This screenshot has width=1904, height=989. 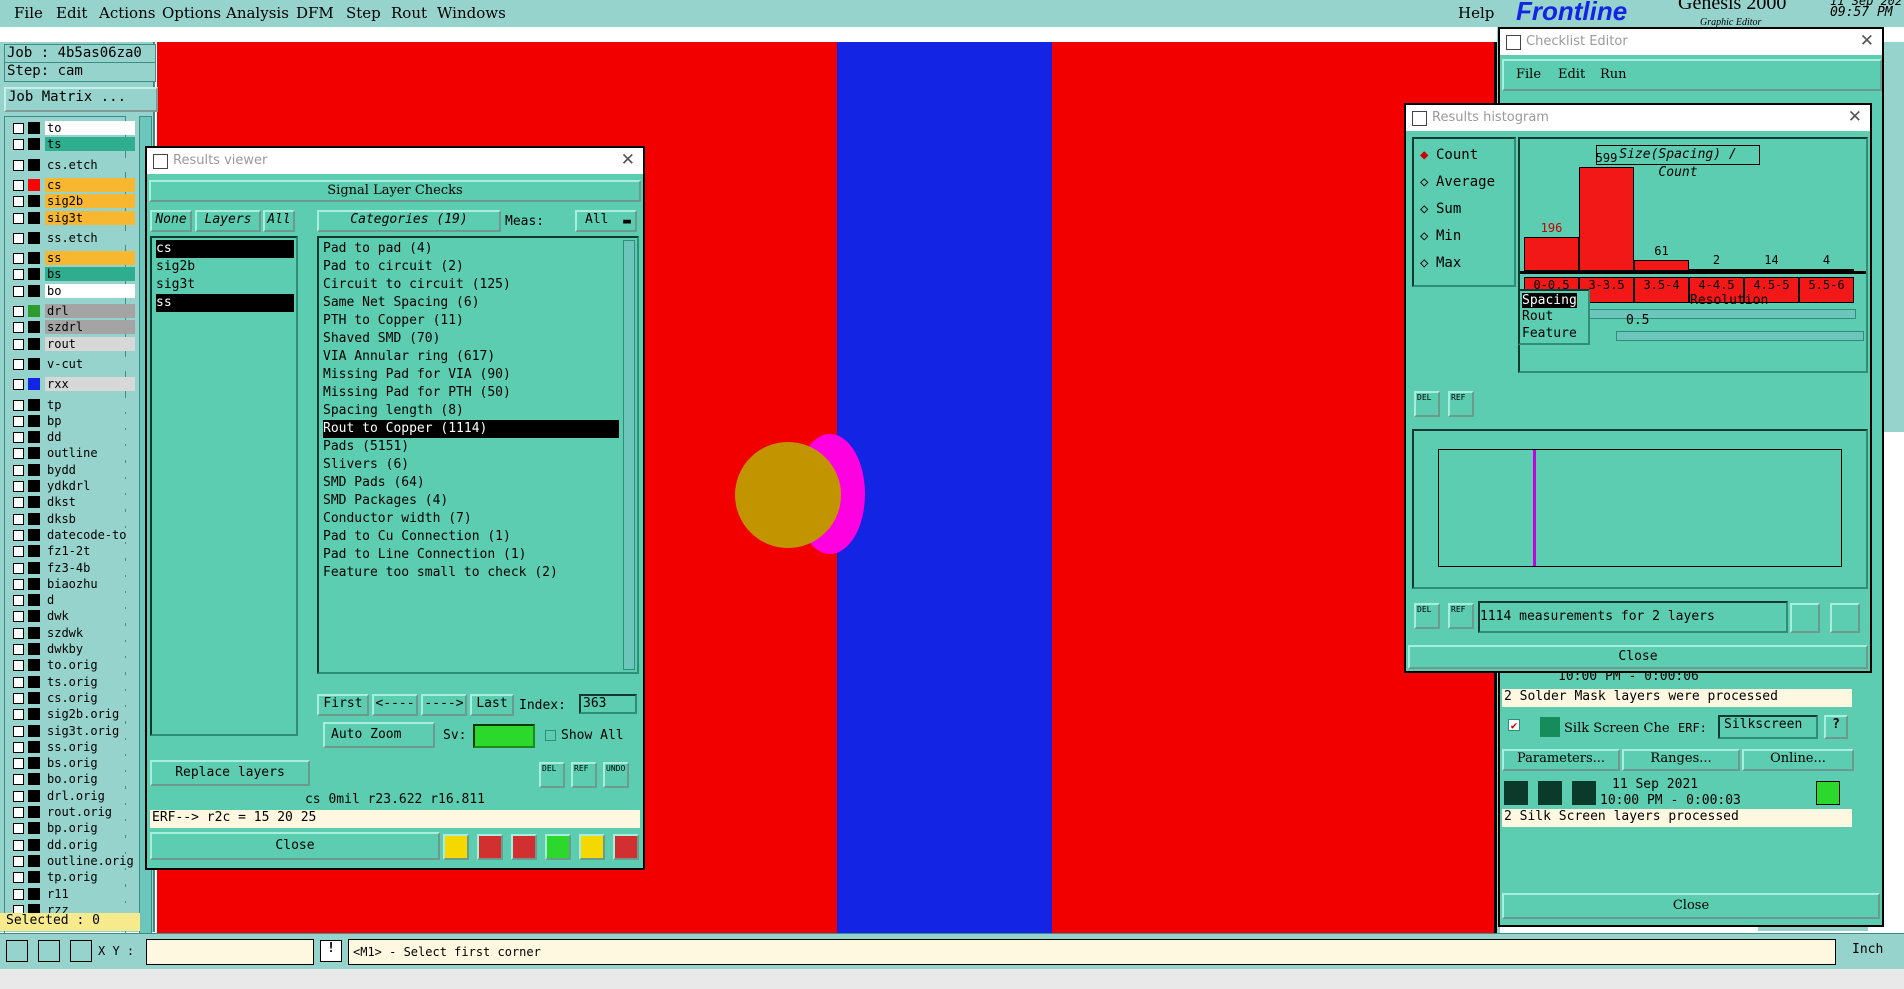 What do you see at coordinates (395, 705) in the screenshot?
I see `prev-button: <----` at bounding box center [395, 705].